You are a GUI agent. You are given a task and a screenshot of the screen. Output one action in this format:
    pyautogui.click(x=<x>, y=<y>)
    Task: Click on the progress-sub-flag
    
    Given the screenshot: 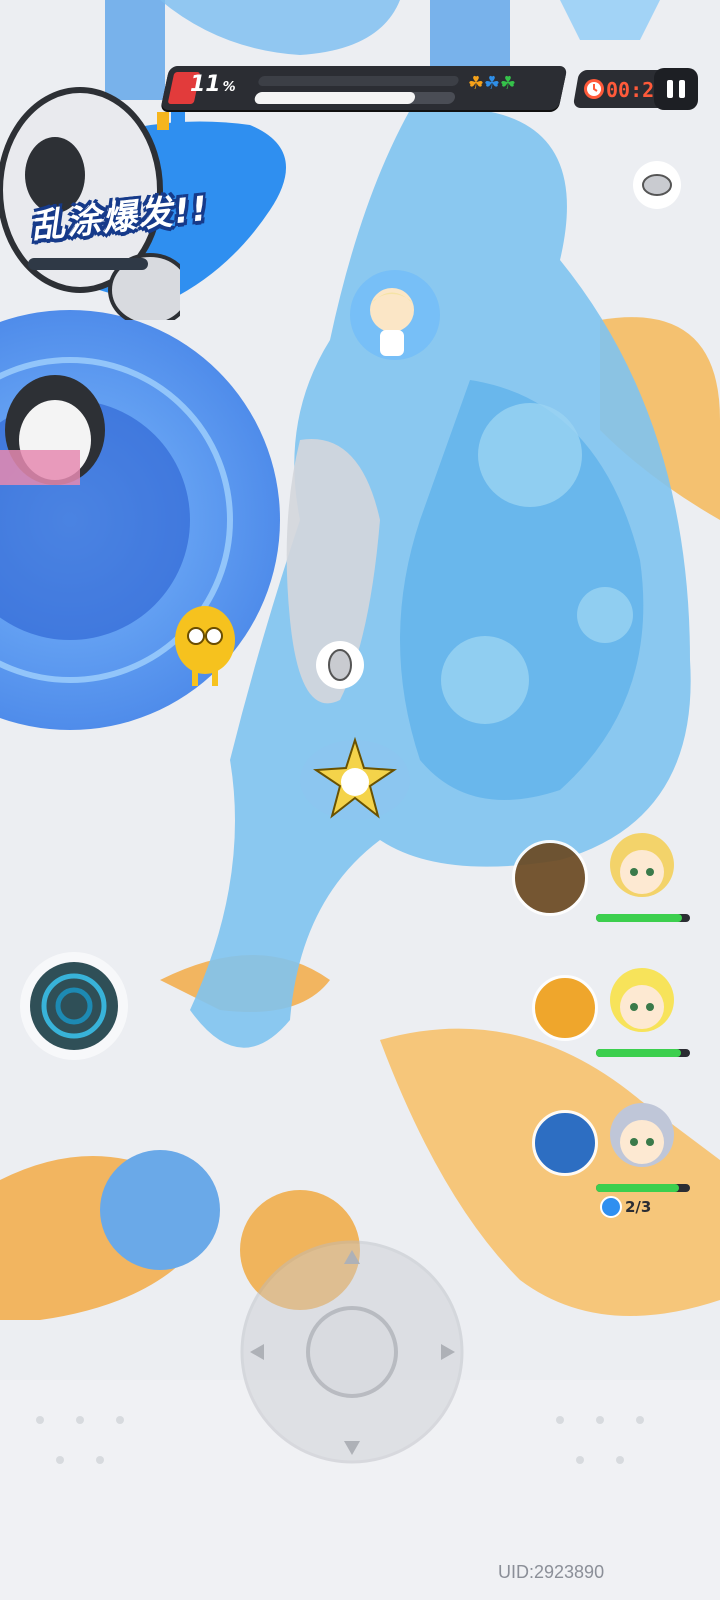 What is the action you would take?
    pyautogui.click(x=172, y=122)
    